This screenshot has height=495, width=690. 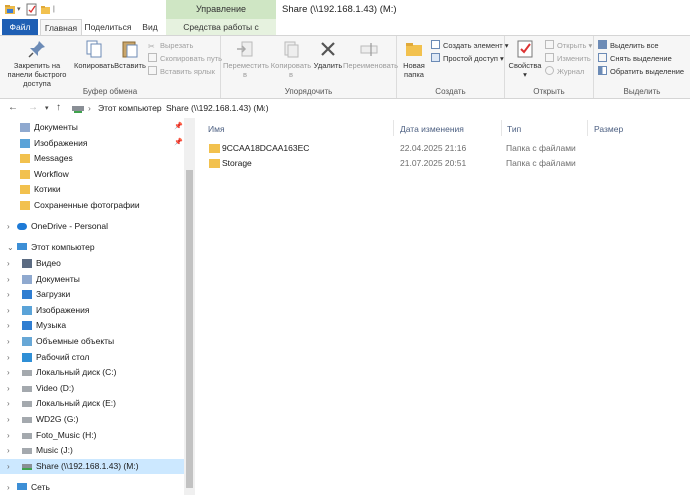 What do you see at coordinates (500, 58) in the screenshot?
I see `easy-access-dropdown-icon: ▾` at bounding box center [500, 58].